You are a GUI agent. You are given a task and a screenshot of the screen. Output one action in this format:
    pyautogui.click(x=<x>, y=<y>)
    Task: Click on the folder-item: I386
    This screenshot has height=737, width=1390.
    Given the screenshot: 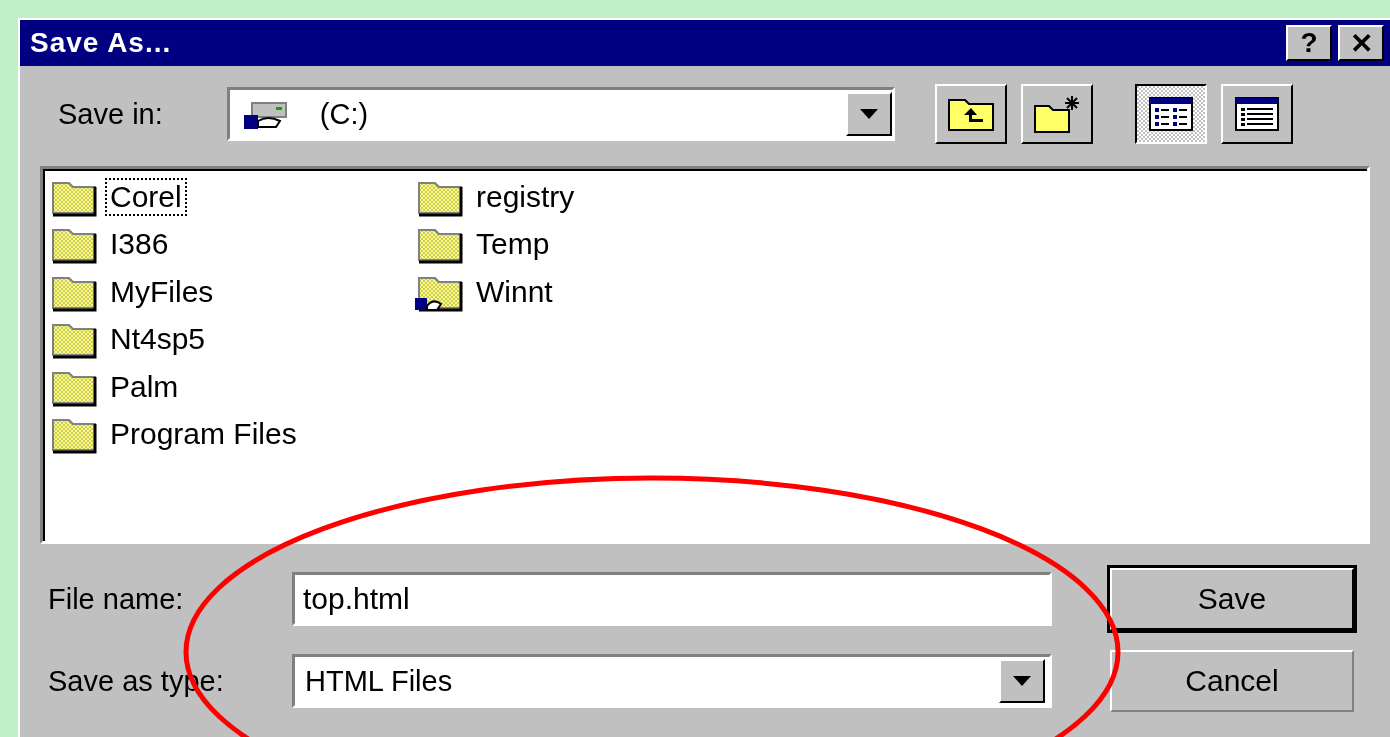 What is the action you would take?
    pyautogui.click(x=139, y=244)
    